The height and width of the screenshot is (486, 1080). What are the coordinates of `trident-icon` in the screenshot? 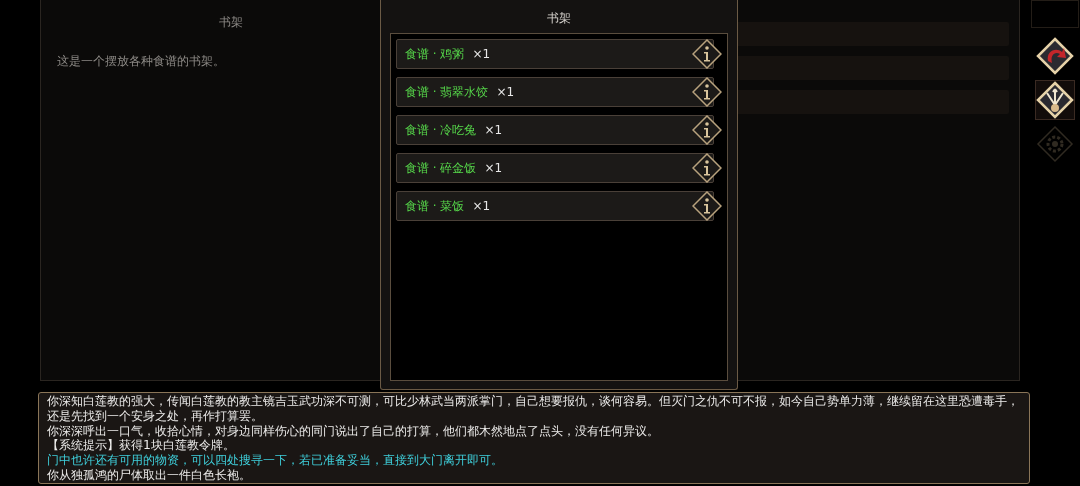 It's located at (1055, 100).